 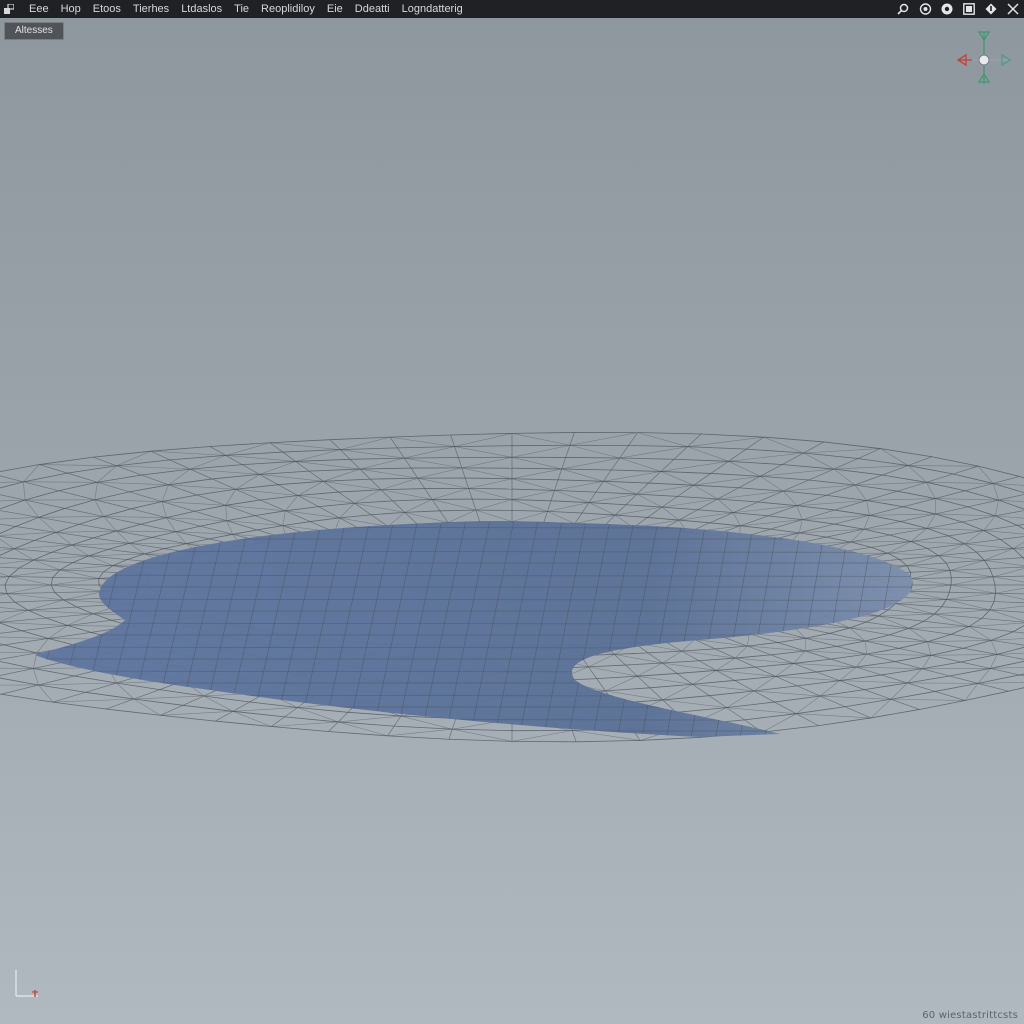 What do you see at coordinates (39, 9) in the screenshot?
I see `menu-item-1: Eee` at bounding box center [39, 9].